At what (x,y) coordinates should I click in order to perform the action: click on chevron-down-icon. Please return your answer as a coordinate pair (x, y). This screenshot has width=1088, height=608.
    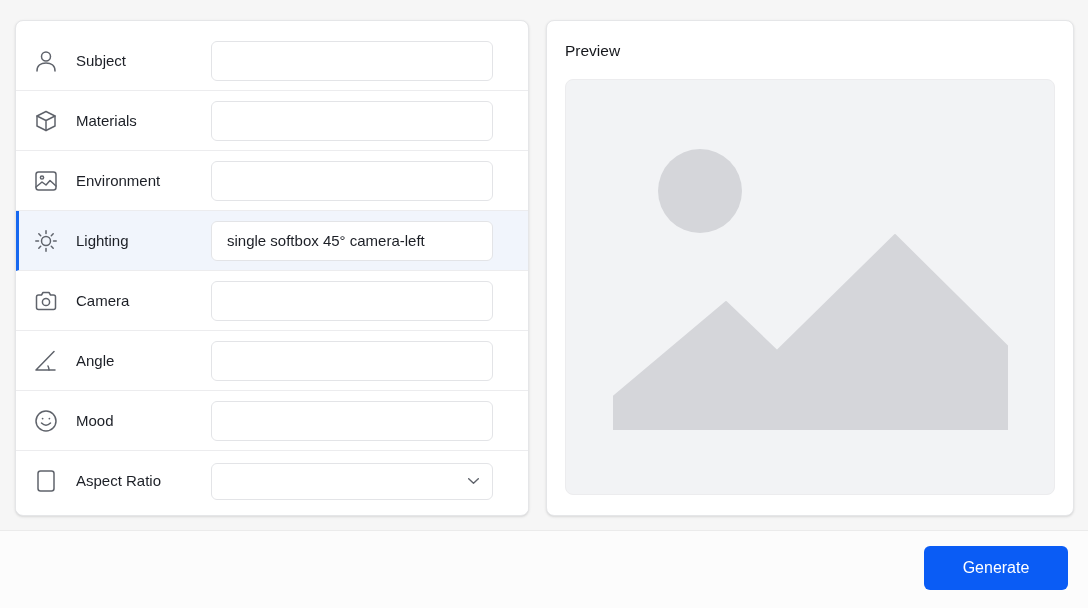
    Looking at the image, I should click on (473, 481).